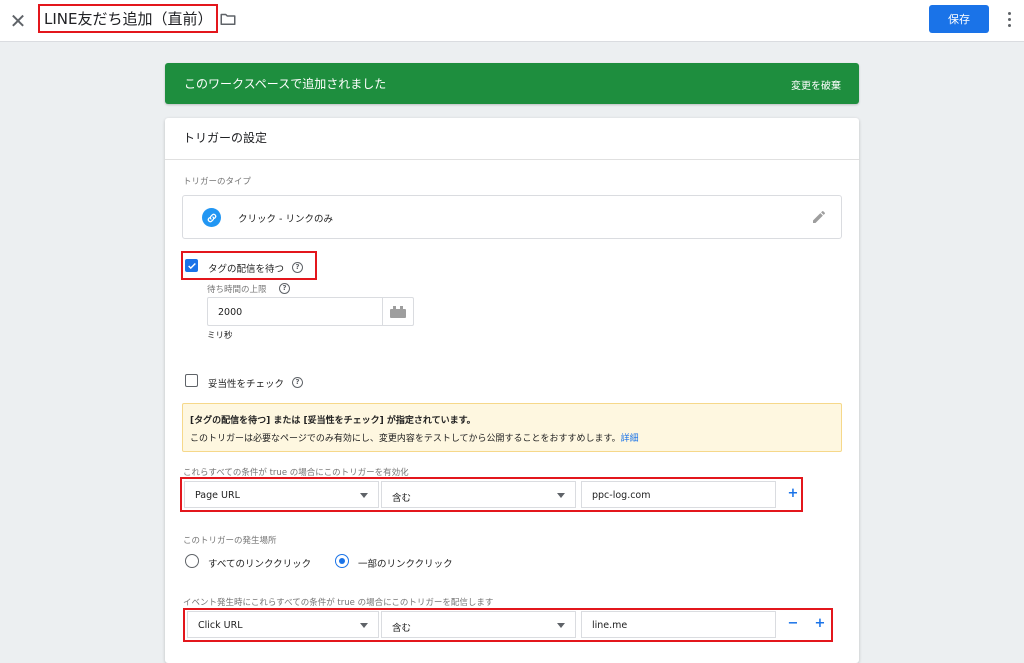 This screenshot has height=663, width=1024. What do you see at coordinates (630, 439) in the screenshot?
I see `details-link: 詳細` at bounding box center [630, 439].